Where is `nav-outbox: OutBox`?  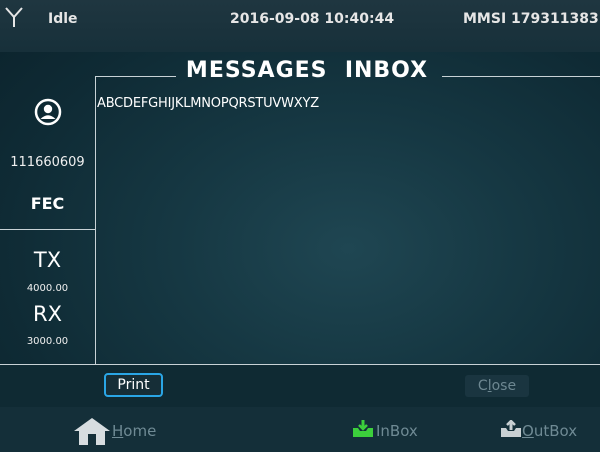
nav-outbox: OutBox is located at coordinates (549, 431).